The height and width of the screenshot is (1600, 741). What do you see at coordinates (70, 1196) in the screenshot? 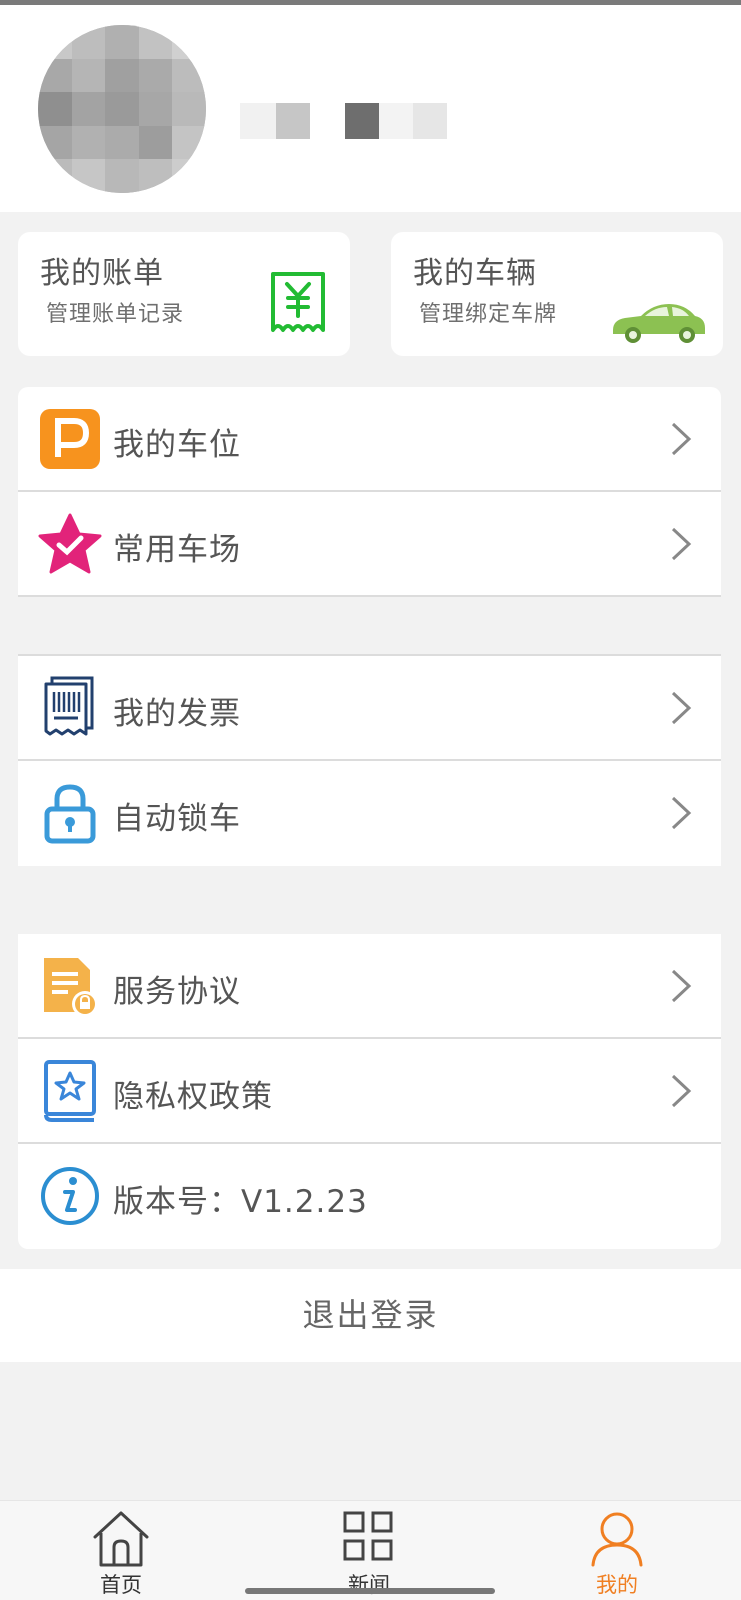
I see `info-icon` at bounding box center [70, 1196].